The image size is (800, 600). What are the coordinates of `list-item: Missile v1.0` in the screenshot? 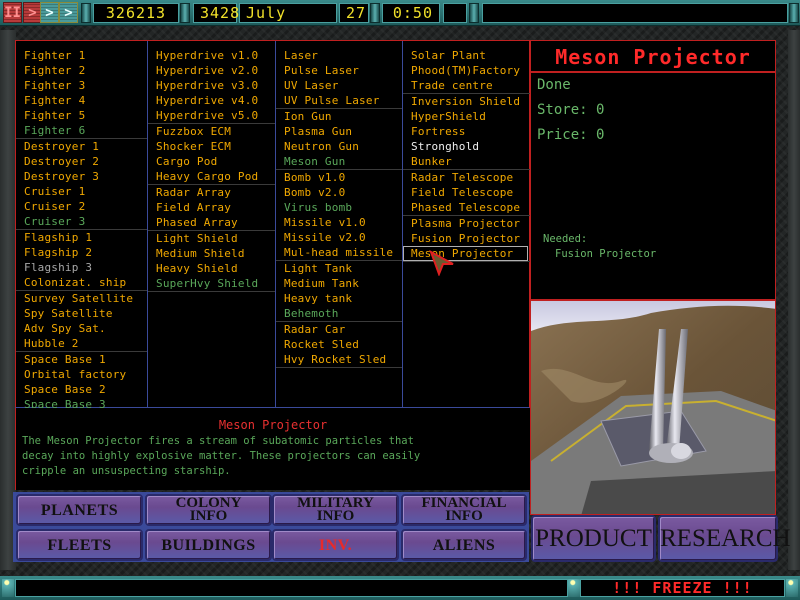 It's located at (339, 222).